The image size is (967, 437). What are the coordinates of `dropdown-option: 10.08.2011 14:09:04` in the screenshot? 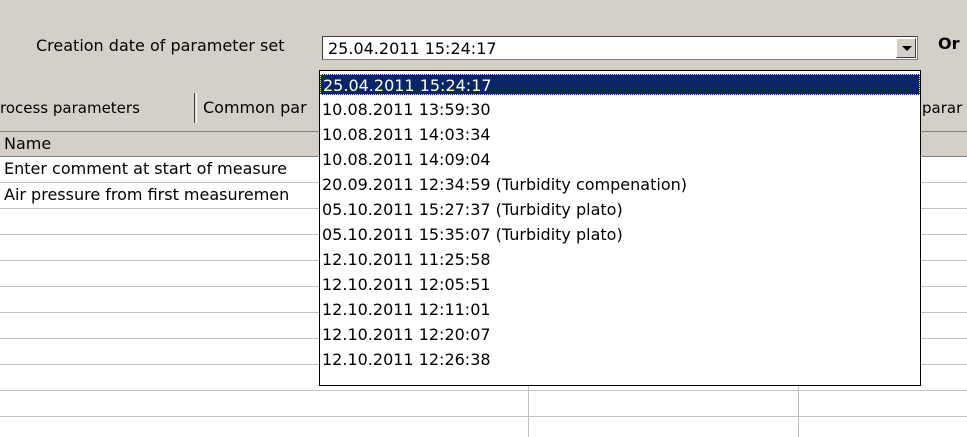 It's located at (620, 159).